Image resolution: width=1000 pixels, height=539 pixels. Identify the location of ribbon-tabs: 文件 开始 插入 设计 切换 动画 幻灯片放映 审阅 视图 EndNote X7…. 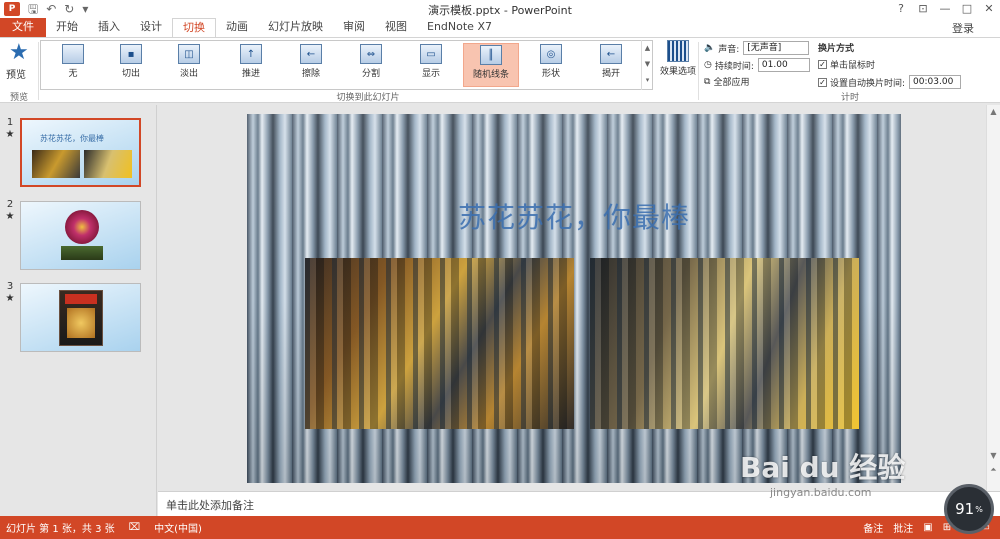
(500, 27).